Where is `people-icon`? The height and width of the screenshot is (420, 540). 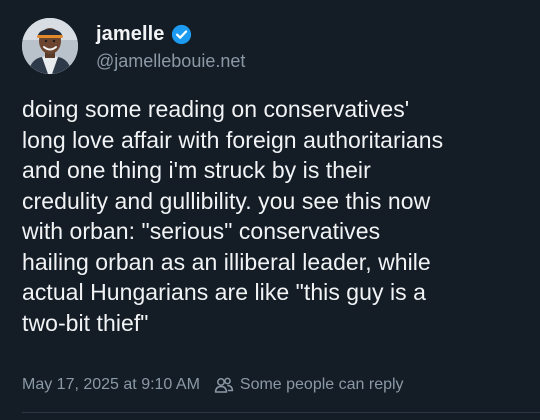
people-icon is located at coordinates (224, 385).